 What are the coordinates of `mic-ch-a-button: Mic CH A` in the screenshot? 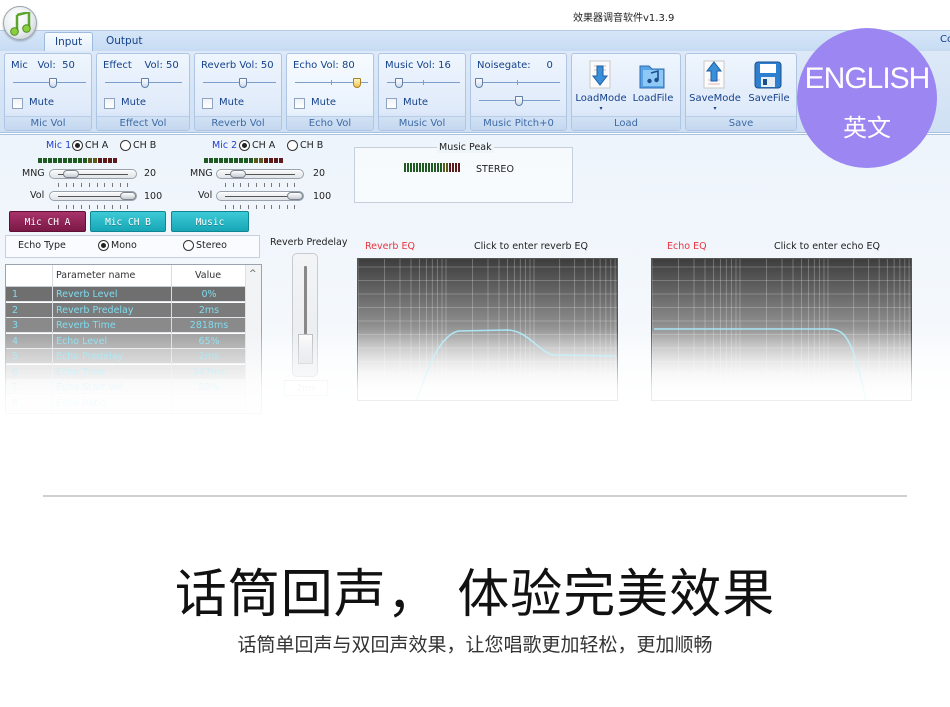 It's located at (47, 221).